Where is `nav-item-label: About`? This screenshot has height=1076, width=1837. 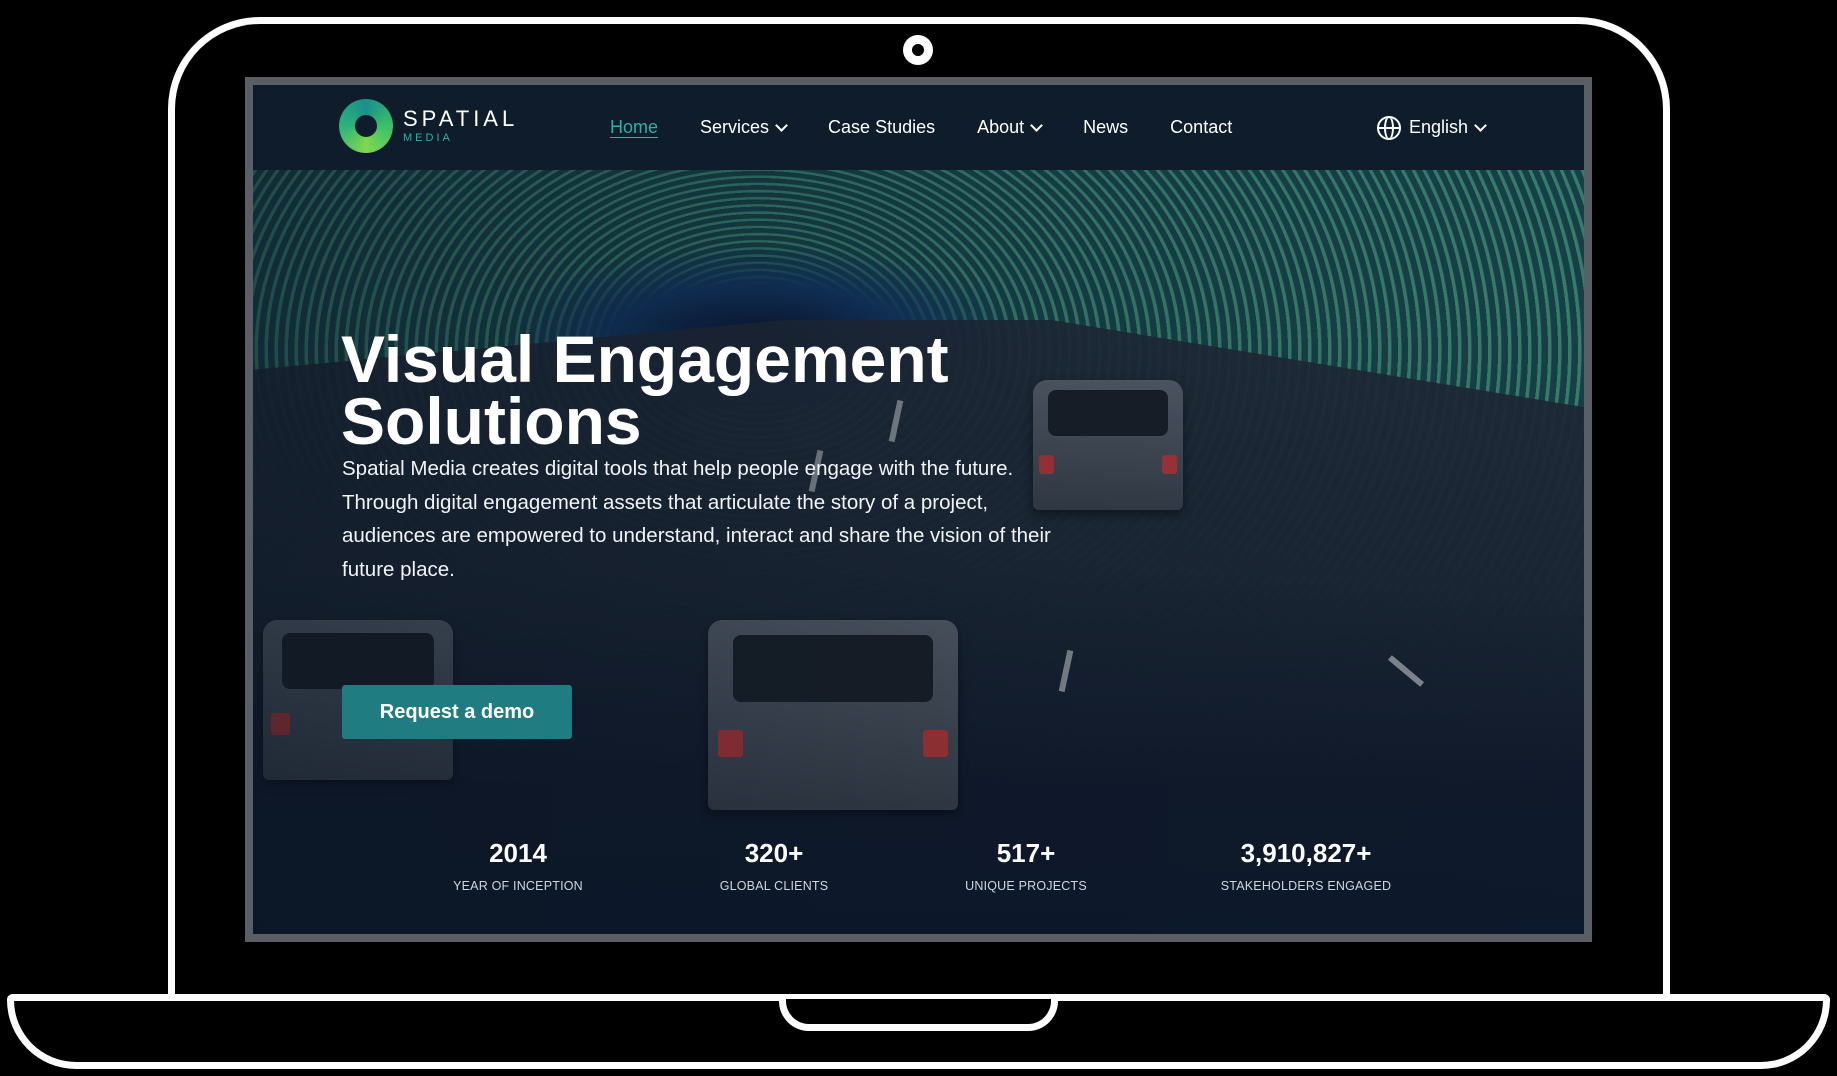 nav-item-label: About is located at coordinates (1001, 127).